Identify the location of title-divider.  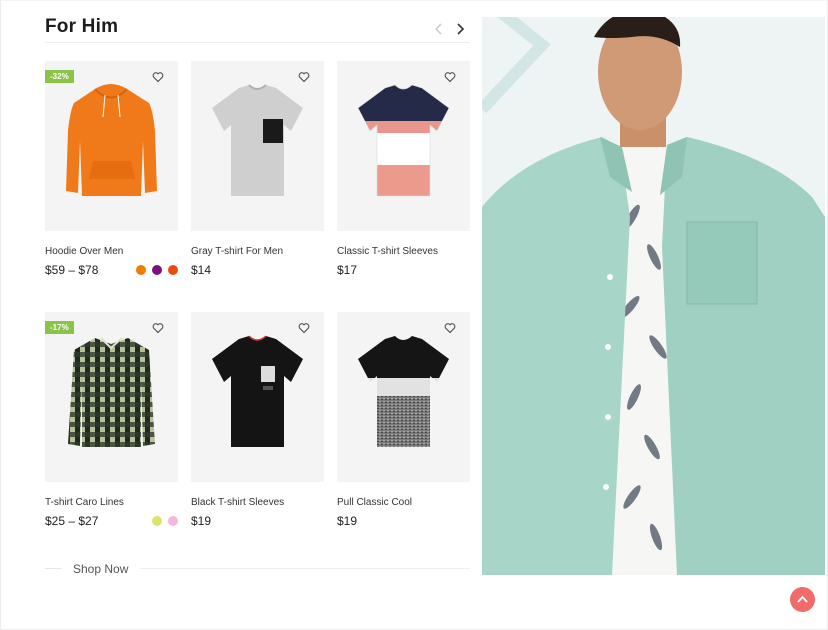
(257, 42).